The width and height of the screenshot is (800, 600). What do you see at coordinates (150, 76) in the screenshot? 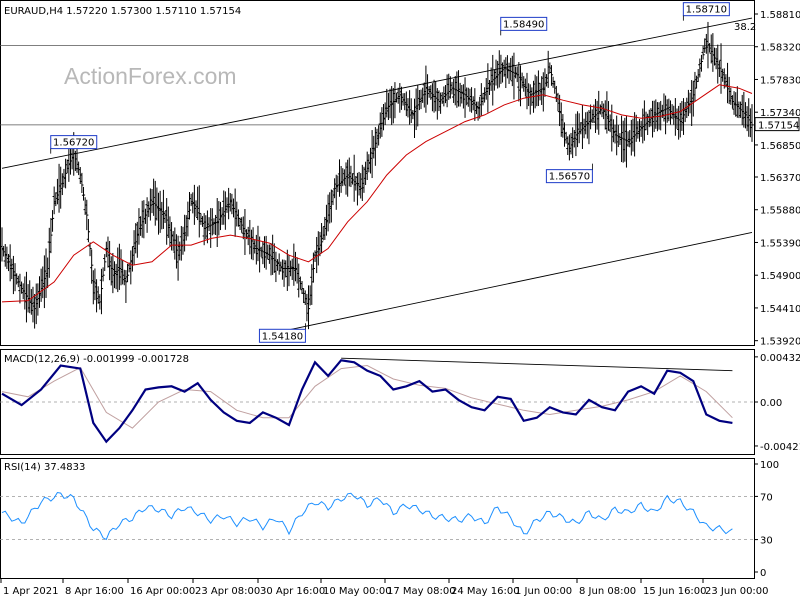
I see `watermark: ActionForex.com` at bounding box center [150, 76].